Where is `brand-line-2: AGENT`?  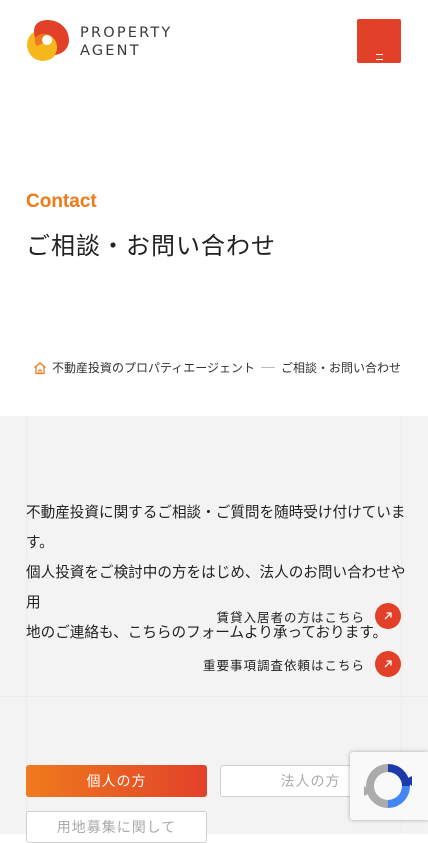 brand-line-2: AGENT is located at coordinates (110, 51).